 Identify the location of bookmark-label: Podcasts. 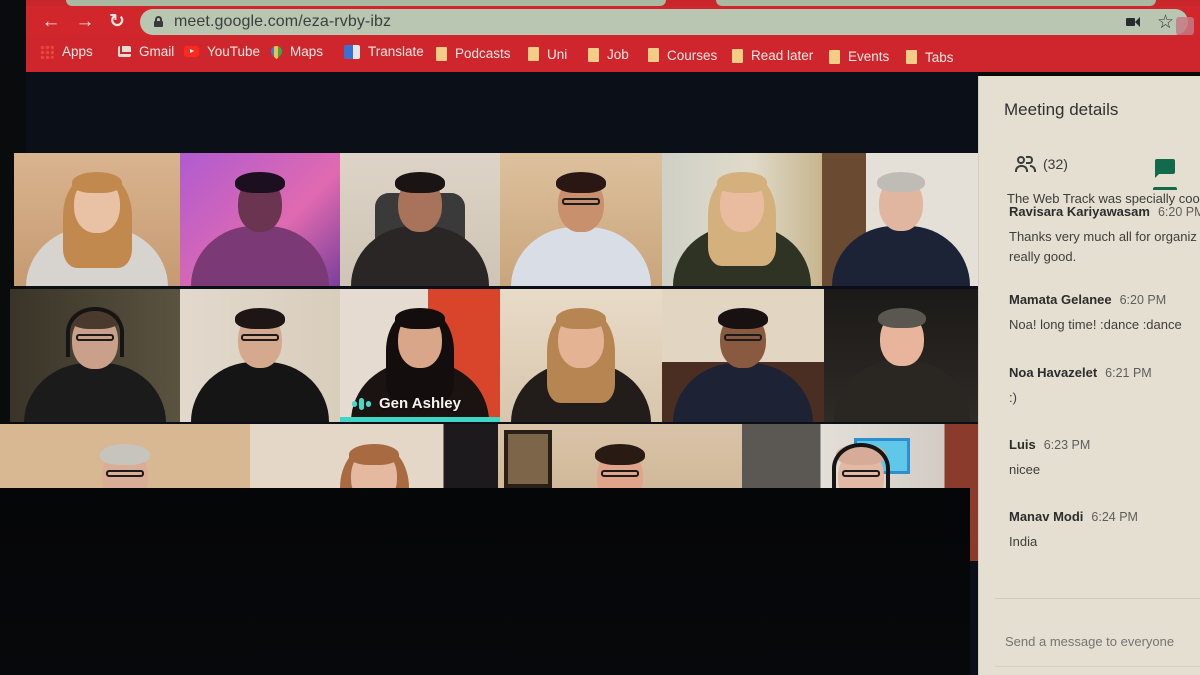
(483, 53).